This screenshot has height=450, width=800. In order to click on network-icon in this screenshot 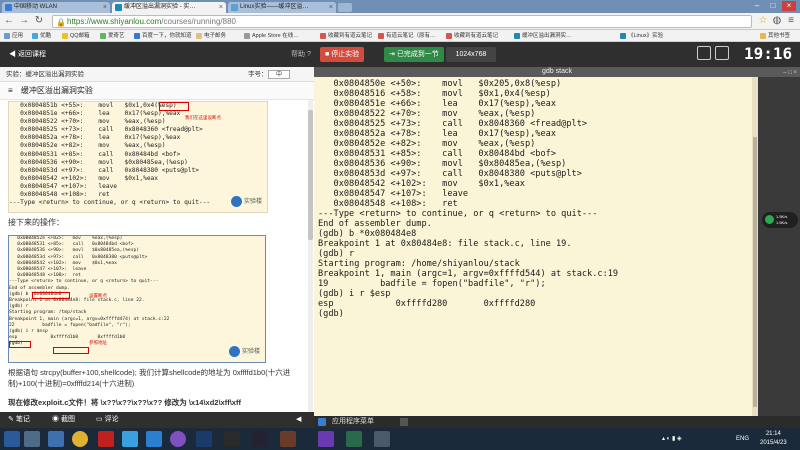, I will do `click(769, 219)`.